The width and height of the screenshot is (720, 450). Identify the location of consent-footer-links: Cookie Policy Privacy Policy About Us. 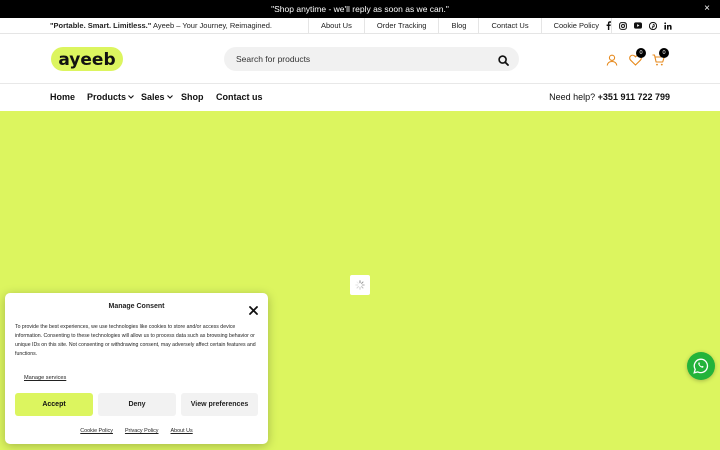
(136, 431).